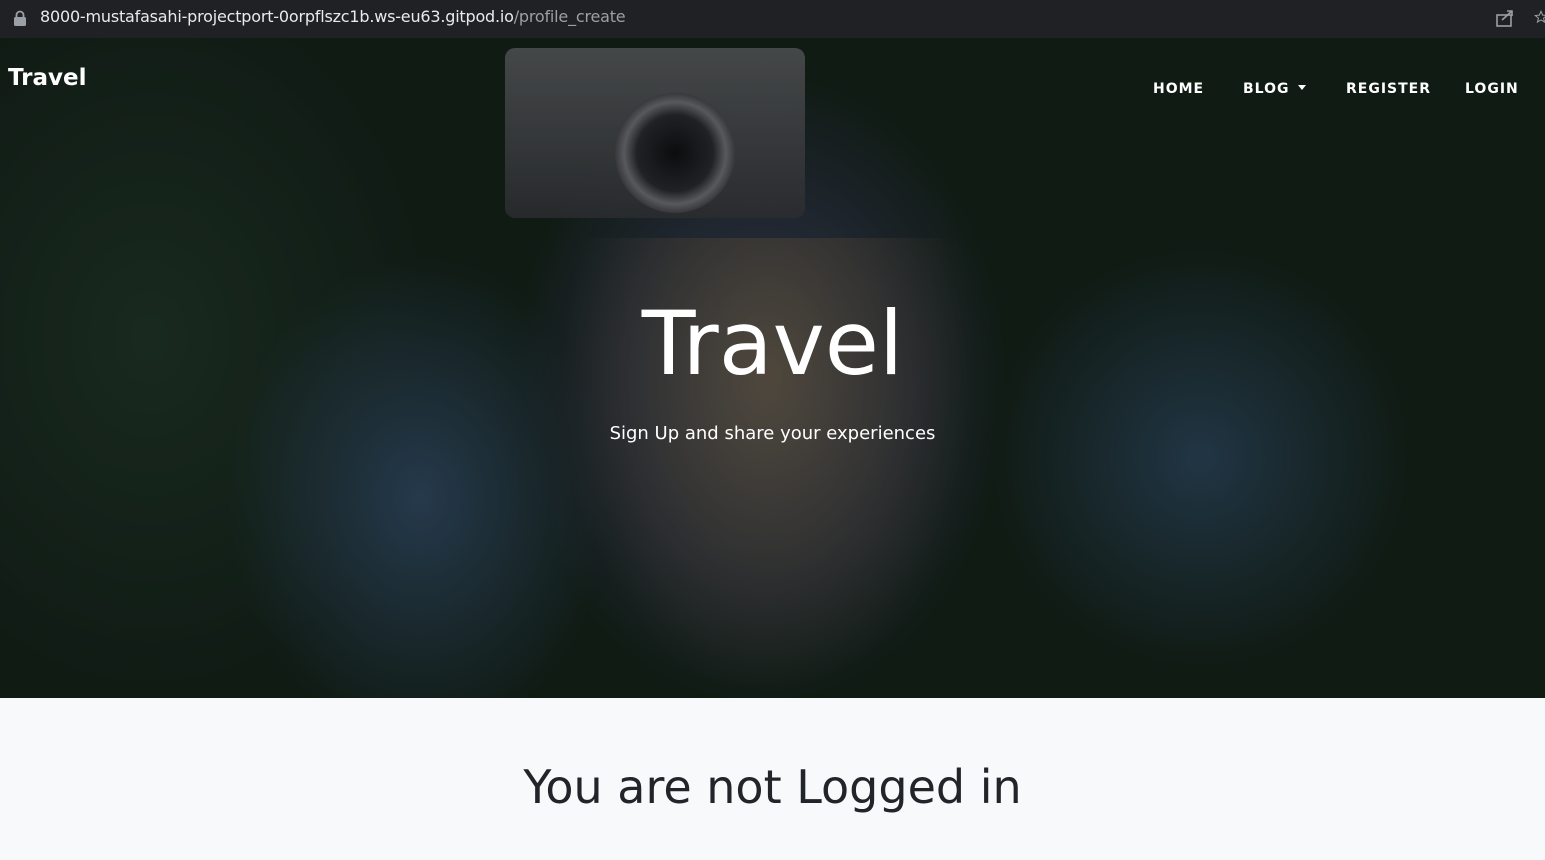  What do you see at coordinates (1539, 17) in the screenshot?
I see `star-icon` at bounding box center [1539, 17].